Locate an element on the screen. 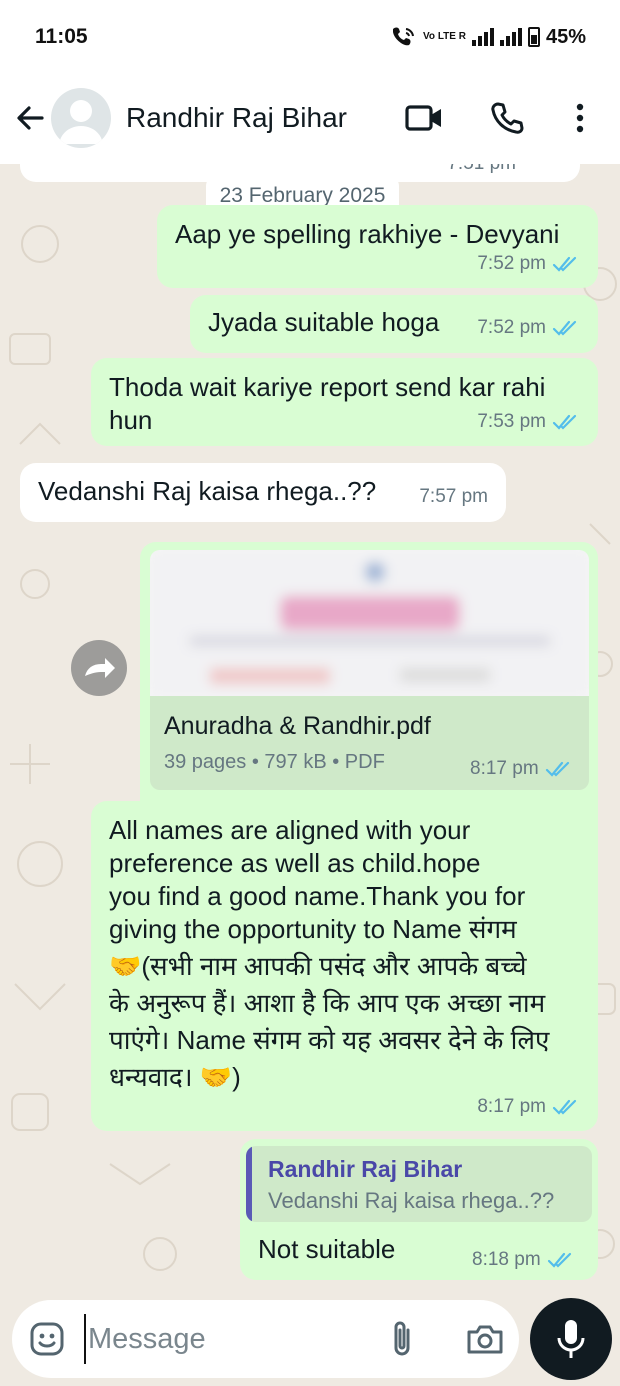  message-bubble-outgoing: Jyada suitable hoga 7:52 pm is located at coordinates (394, 324).